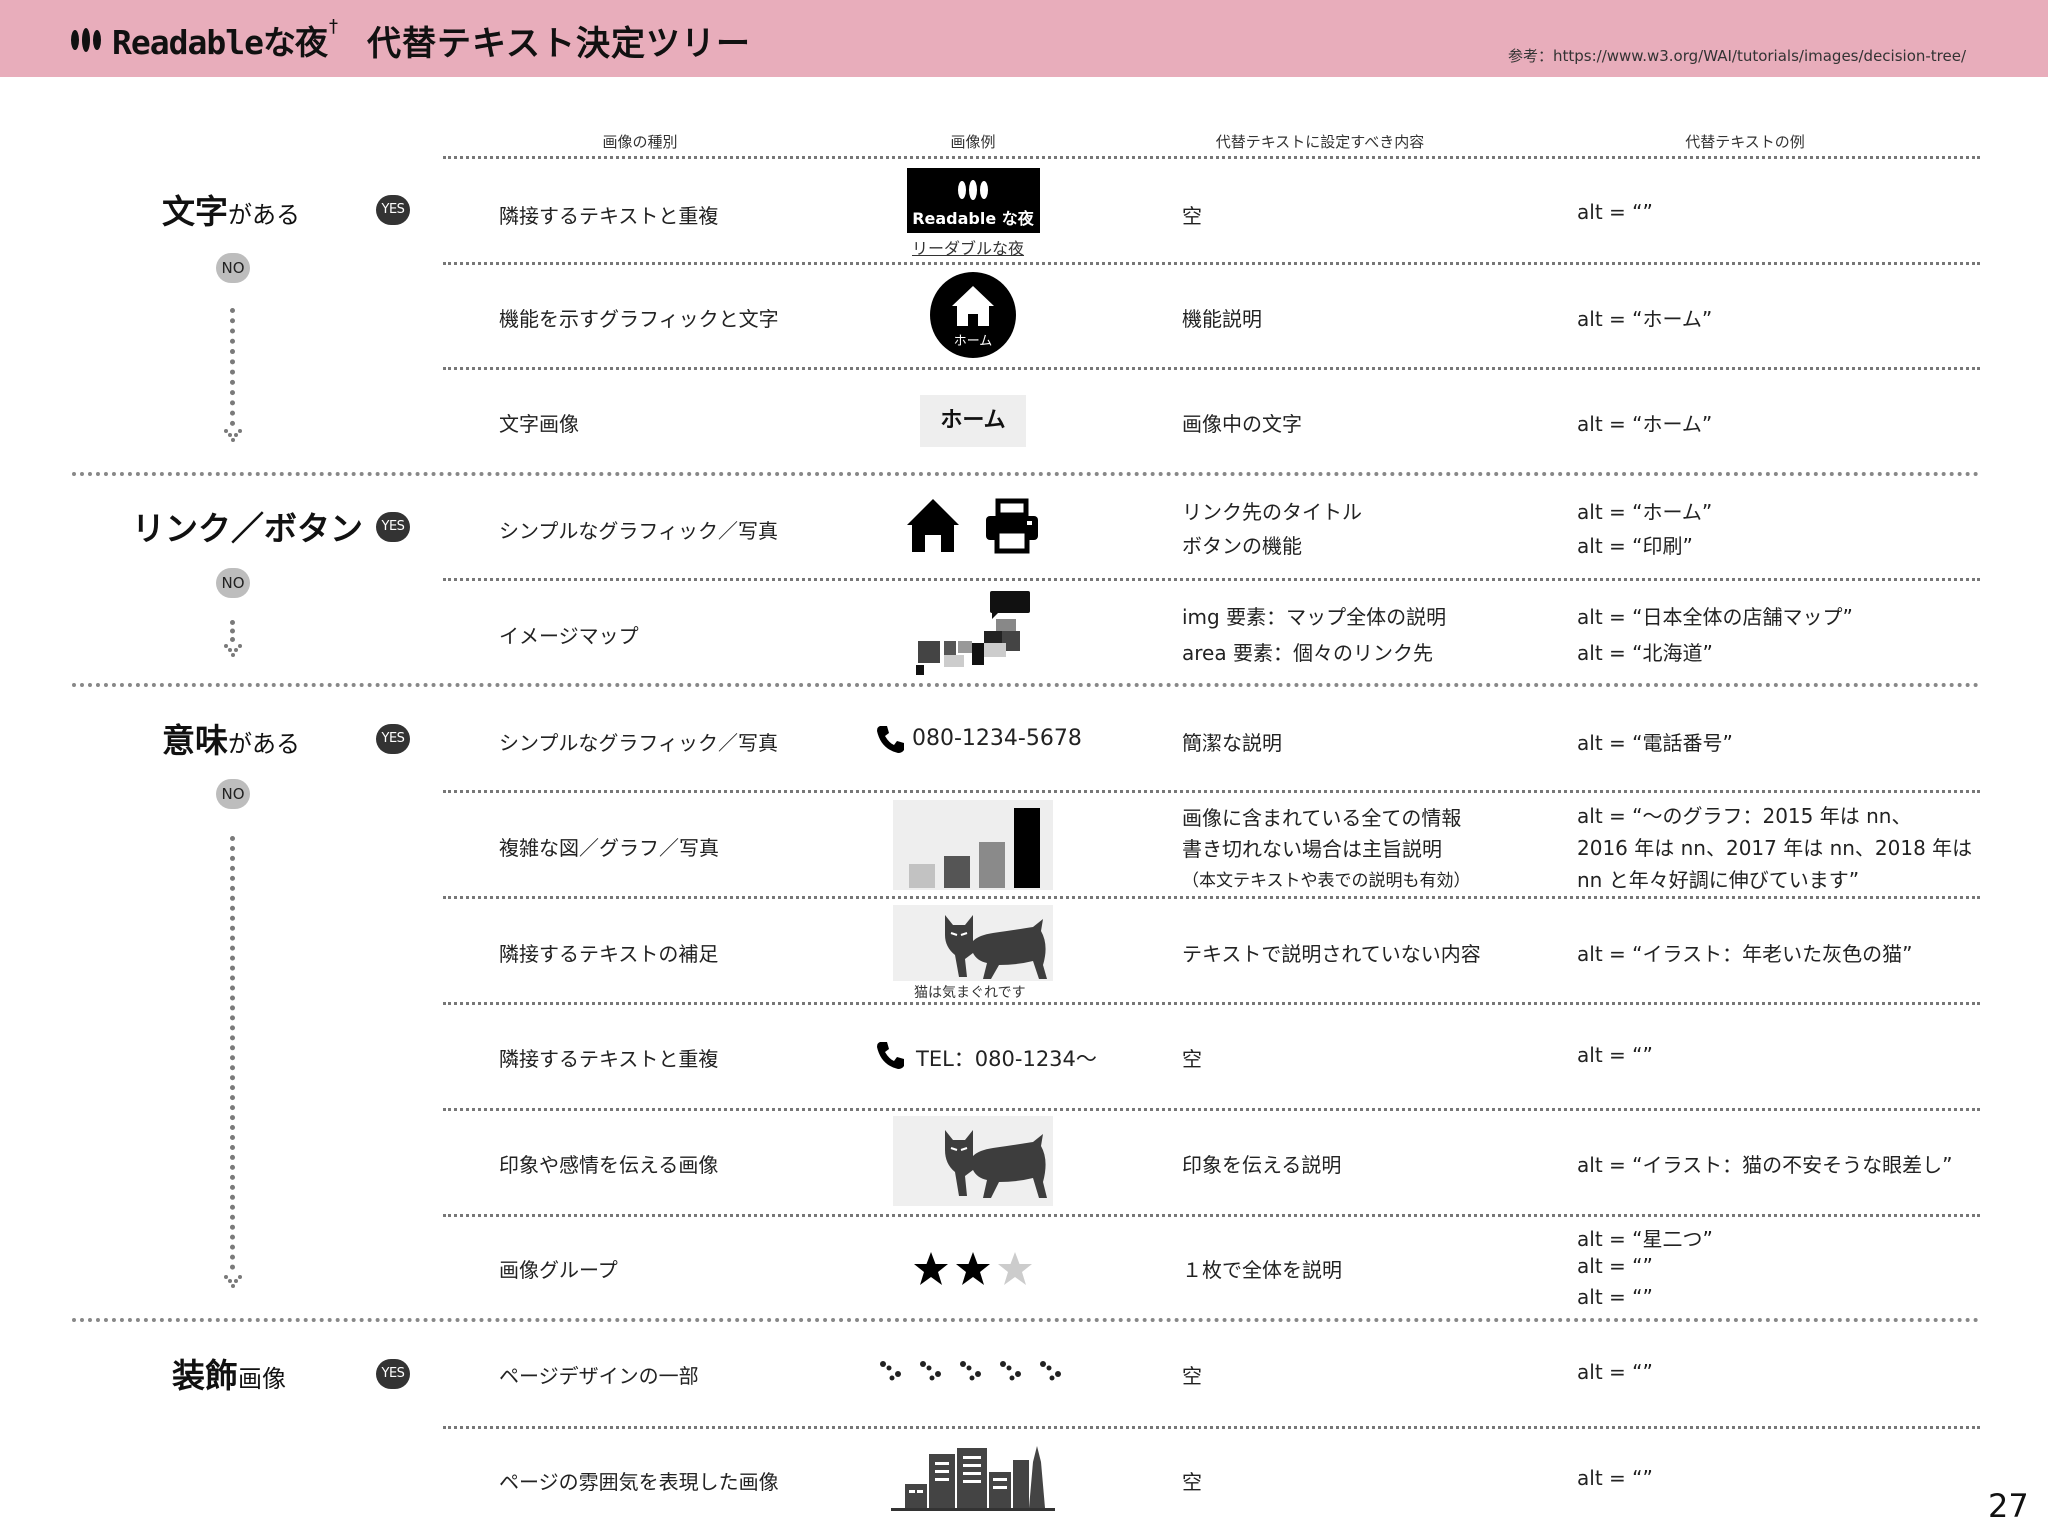 The width and height of the screenshot is (2048, 1536). Describe the element at coordinates (1242, 424) in the screenshot. I see `alt-content: 画像中の文字` at that location.